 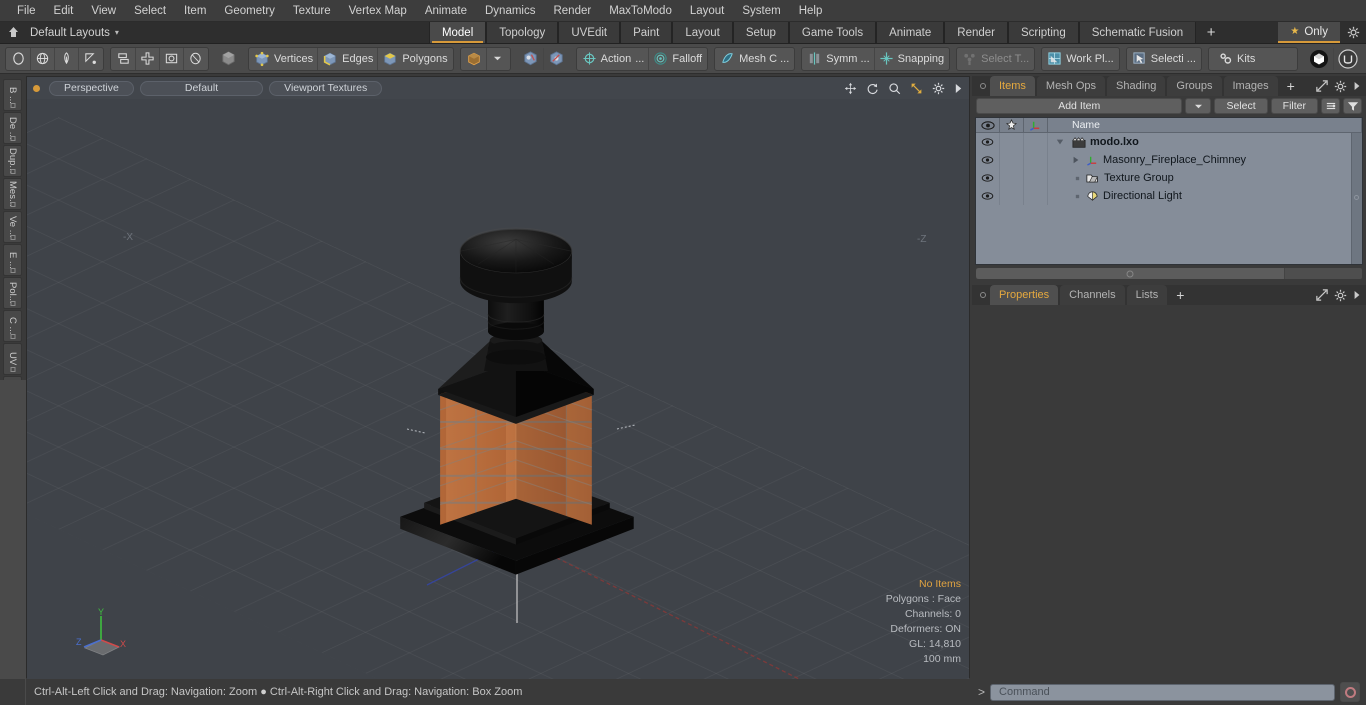 What do you see at coordinates (195, 11) in the screenshot?
I see `menu-item-item: Item` at bounding box center [195, 11].